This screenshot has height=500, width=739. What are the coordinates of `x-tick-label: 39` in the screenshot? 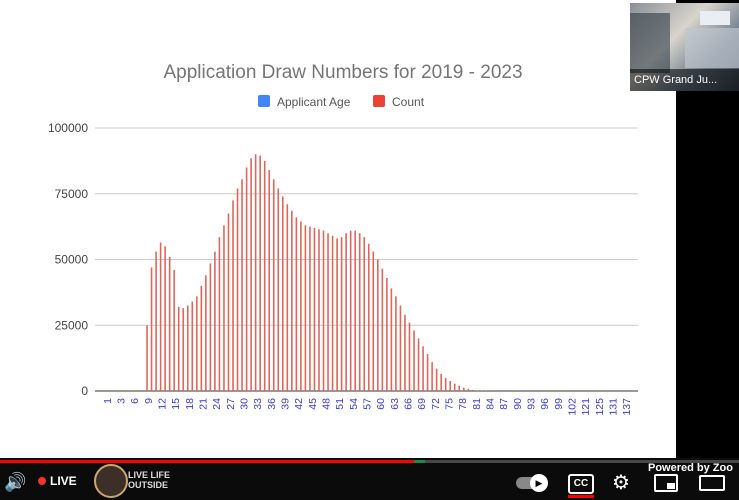 It's located at (286, 404).